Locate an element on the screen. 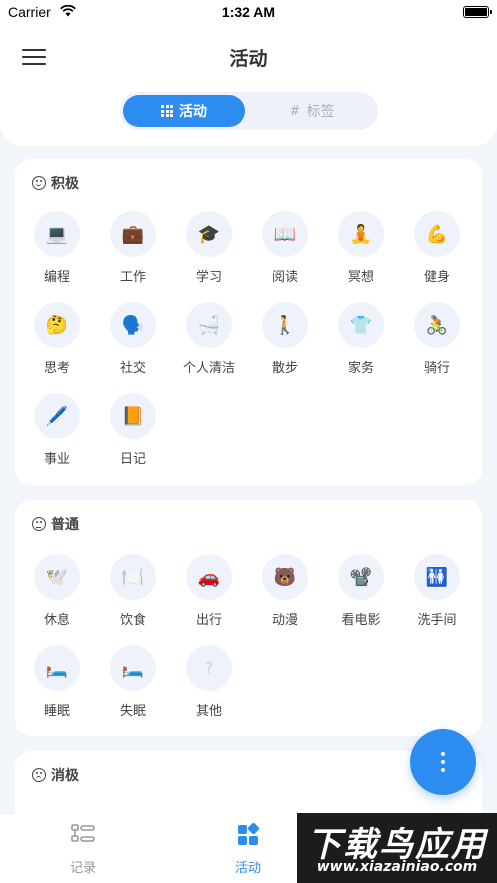 This screenshot has height=883, width=497. battery-icon is located at coordinates (477, 12).